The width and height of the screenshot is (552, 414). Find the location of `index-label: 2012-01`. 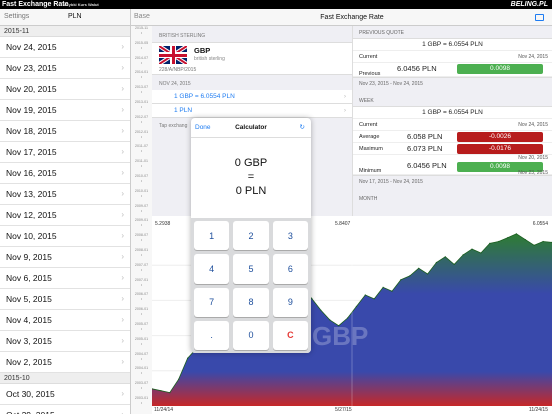

index-label: 2012-01 is located at coordinates (141, 131).